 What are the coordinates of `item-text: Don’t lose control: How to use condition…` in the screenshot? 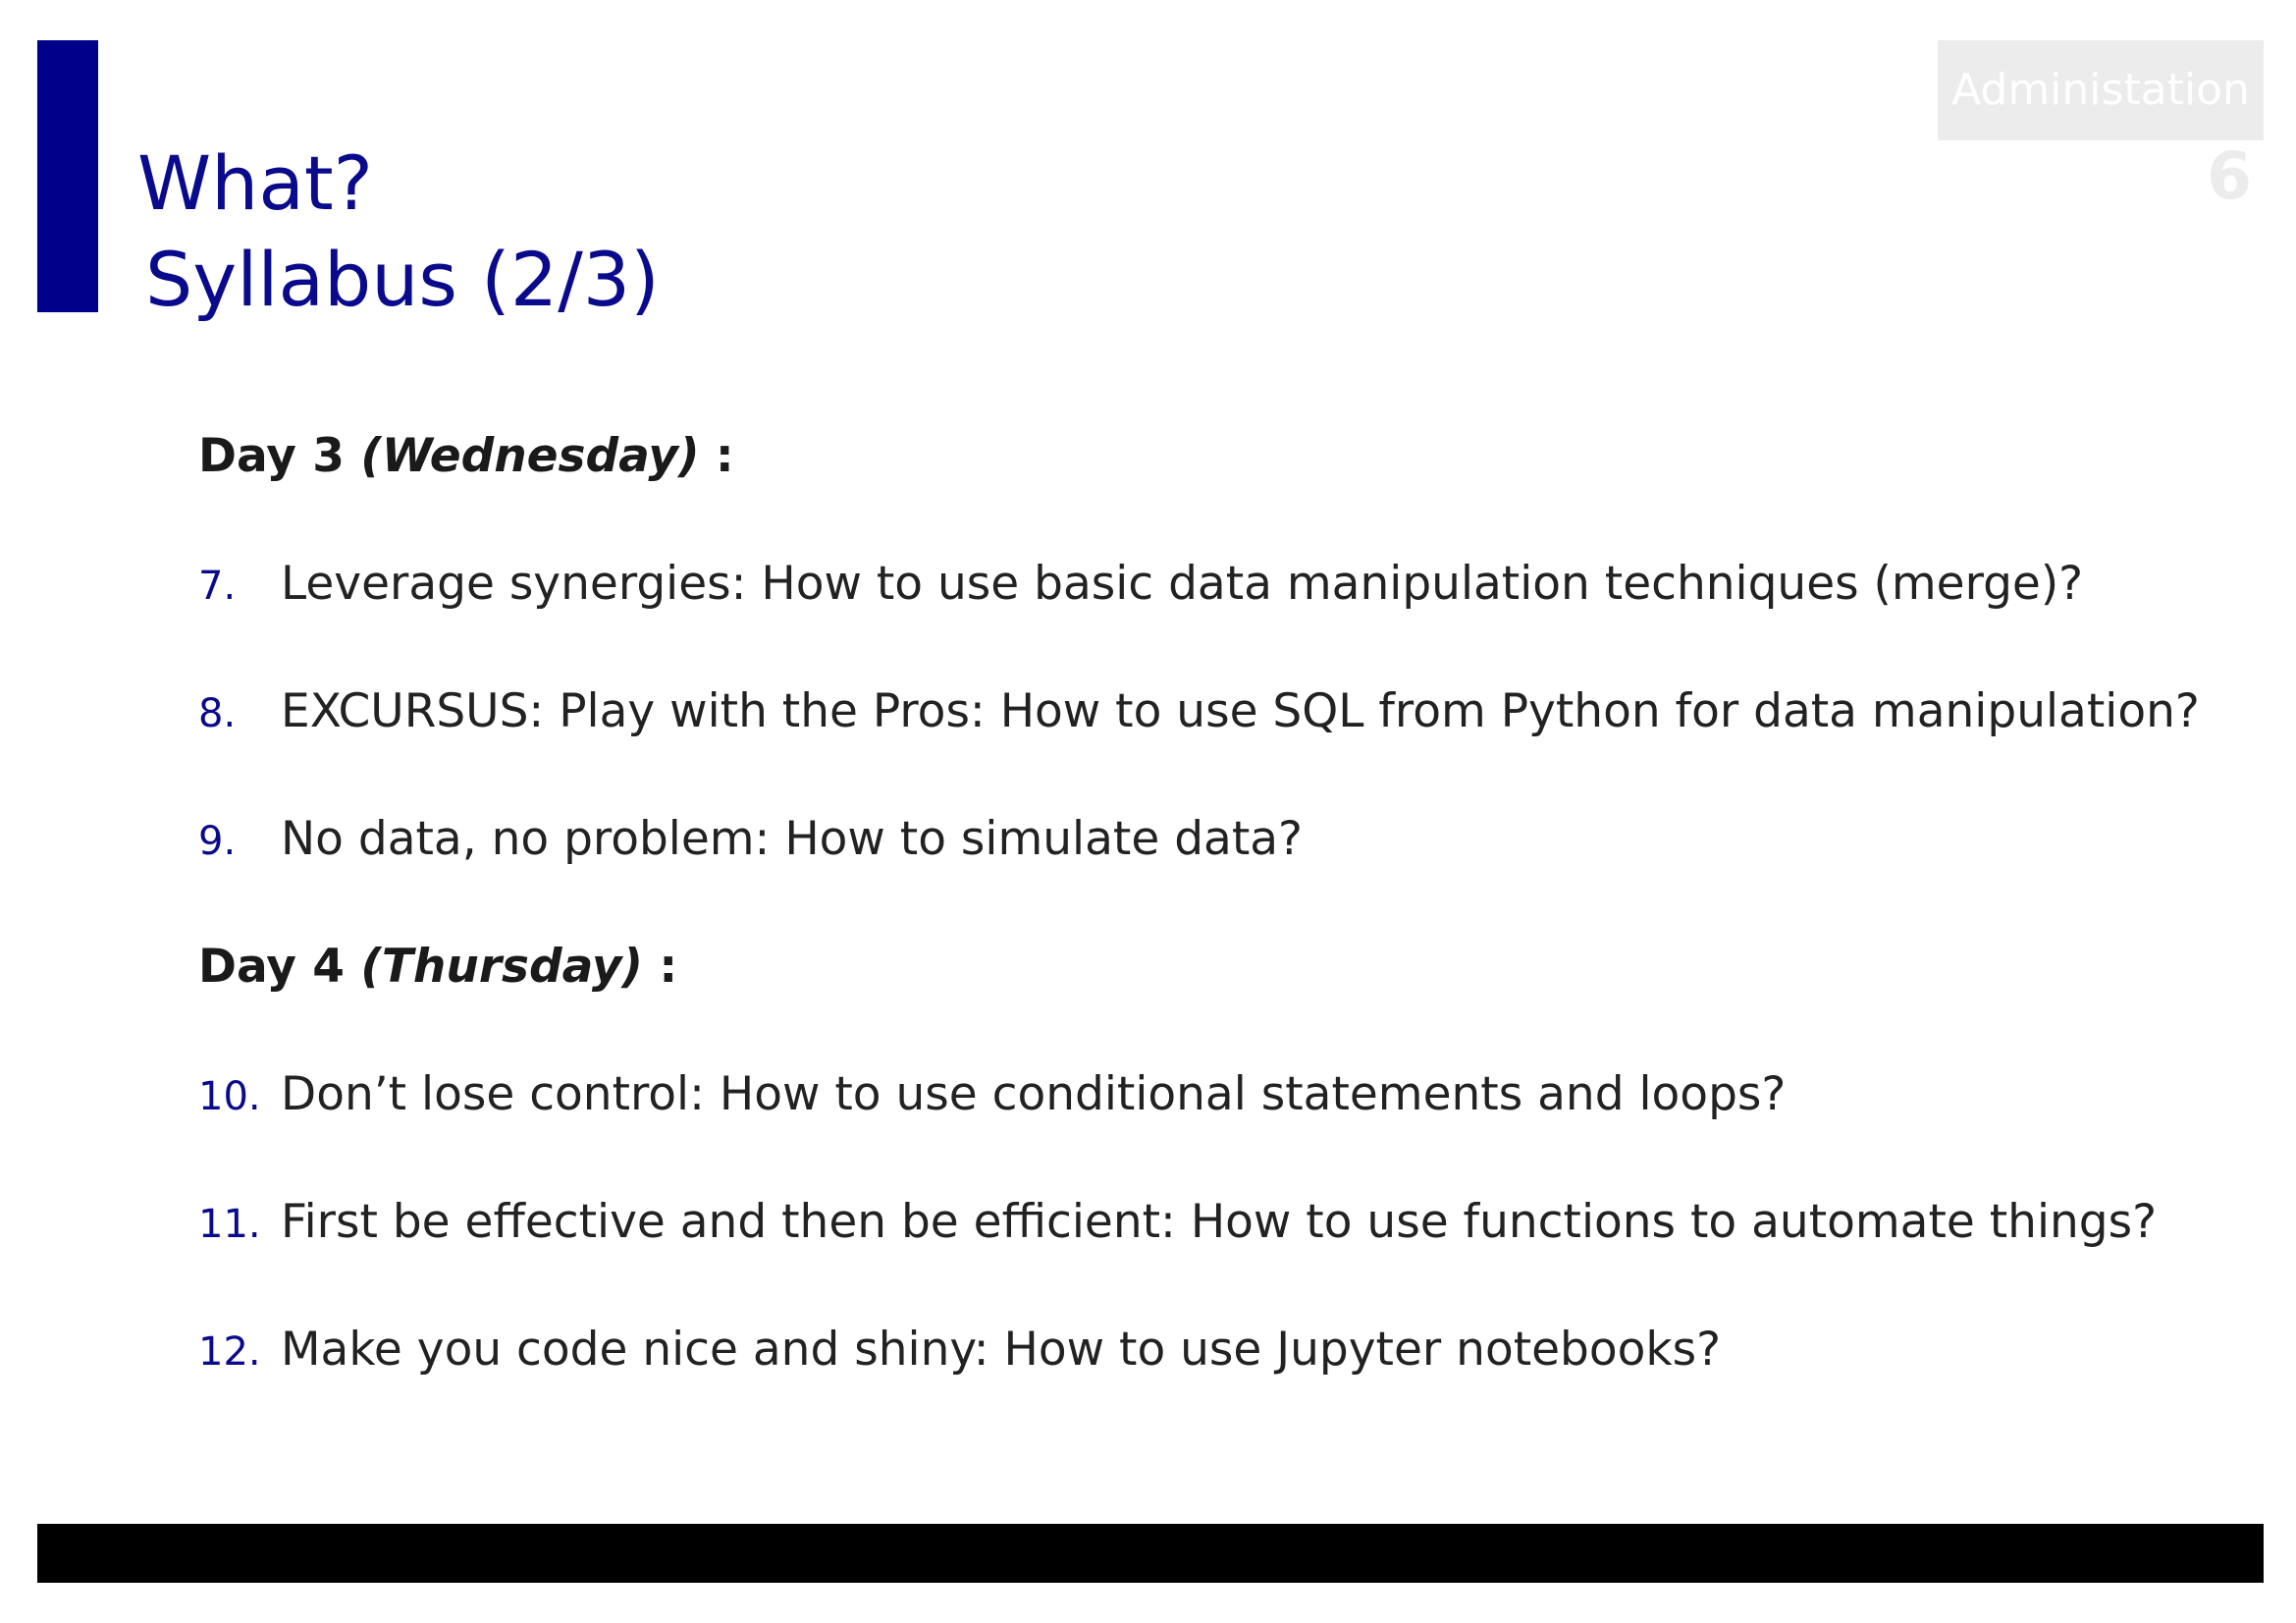 It's located at (1034, 1094).